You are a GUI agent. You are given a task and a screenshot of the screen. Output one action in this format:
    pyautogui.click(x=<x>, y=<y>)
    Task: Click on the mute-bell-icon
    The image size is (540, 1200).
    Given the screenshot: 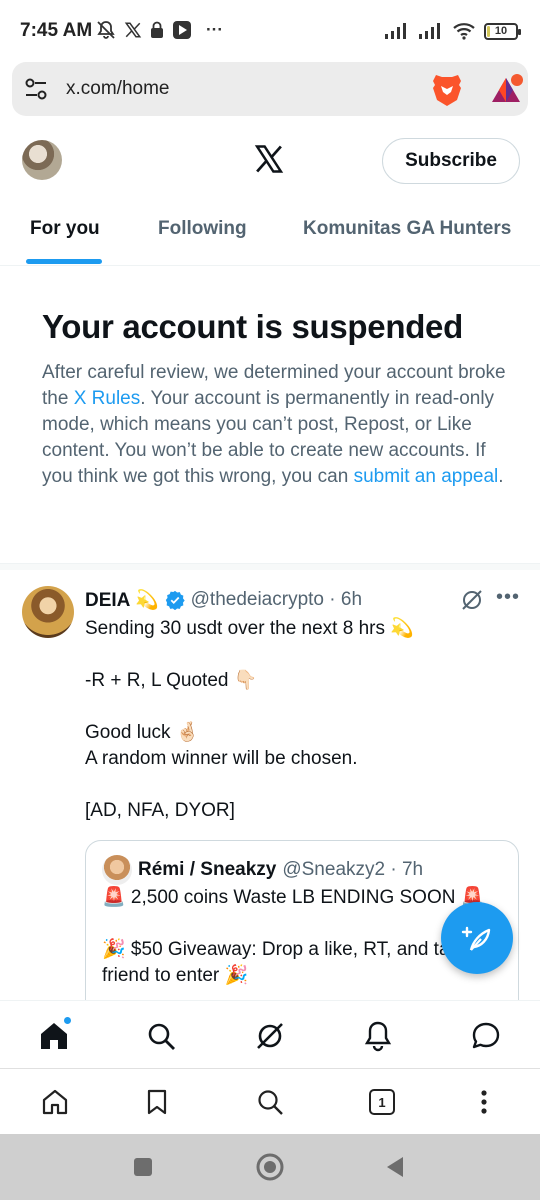 What is the action you would take?
    pyautogui.click(x=106, y=30)
    